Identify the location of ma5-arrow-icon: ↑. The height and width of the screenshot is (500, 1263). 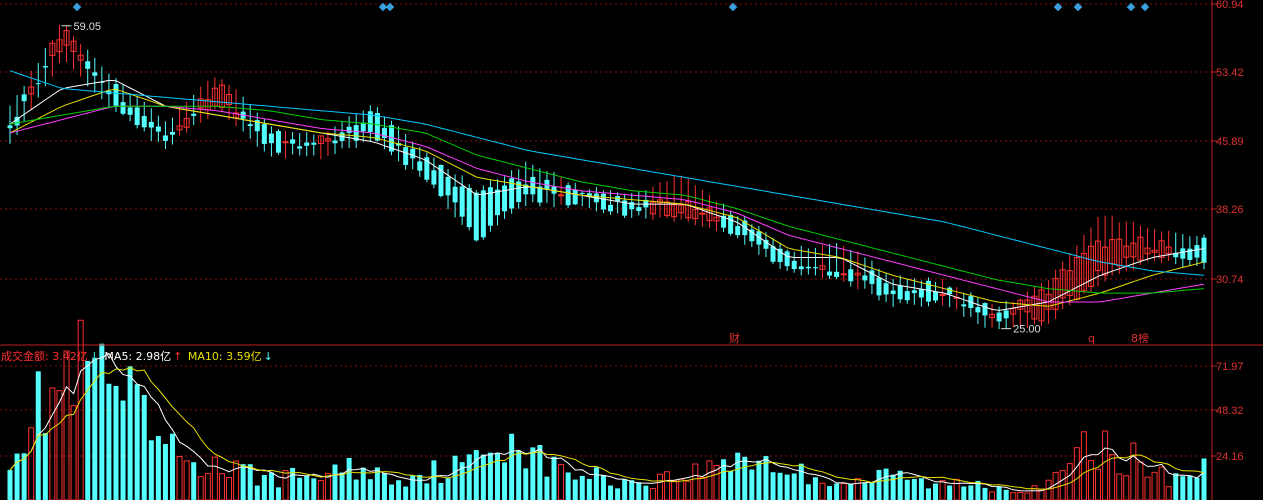
(178, 356).